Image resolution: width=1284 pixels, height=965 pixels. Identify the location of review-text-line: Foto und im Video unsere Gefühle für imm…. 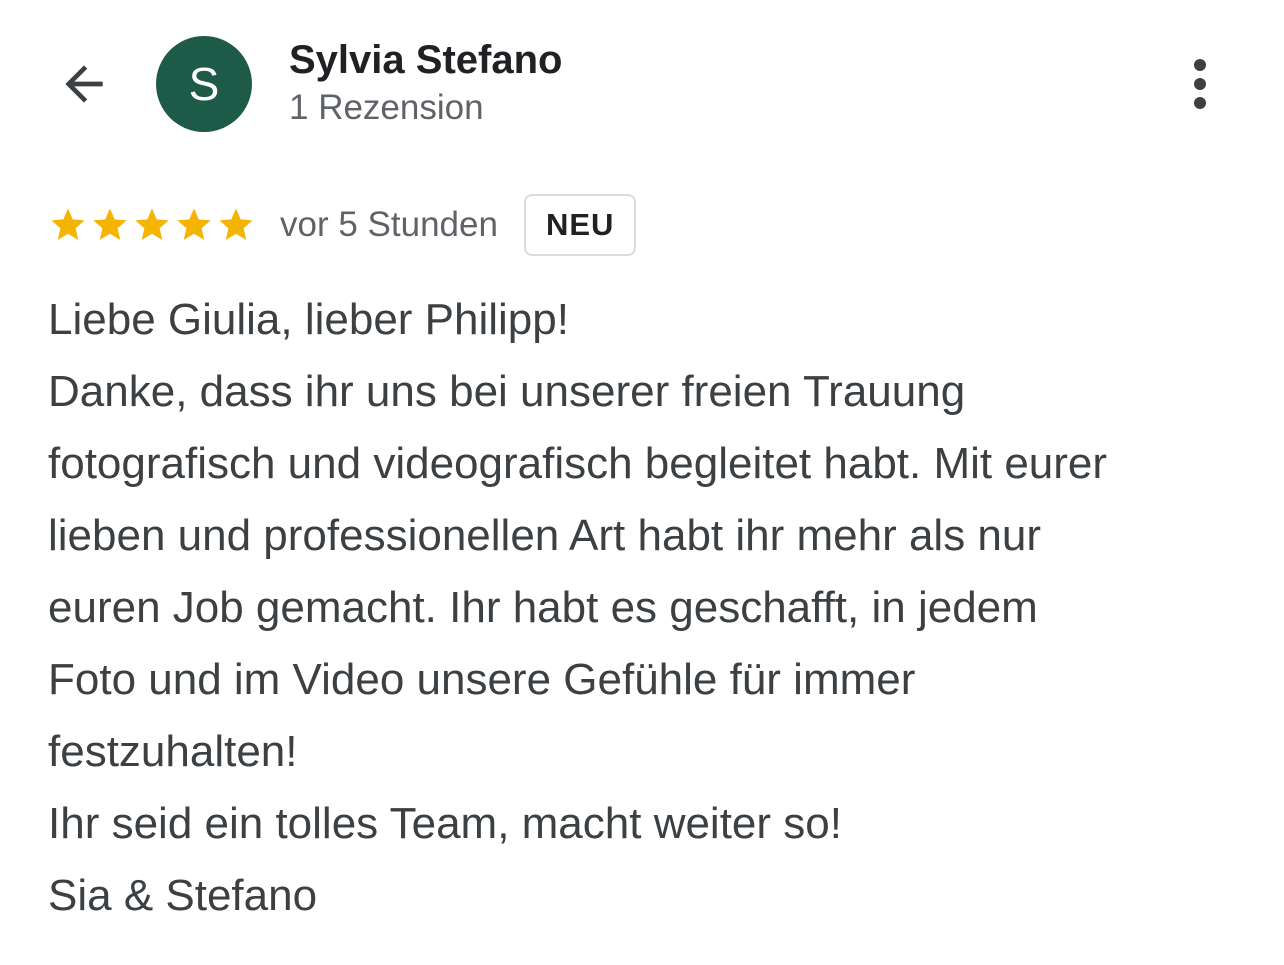
(482, 679).